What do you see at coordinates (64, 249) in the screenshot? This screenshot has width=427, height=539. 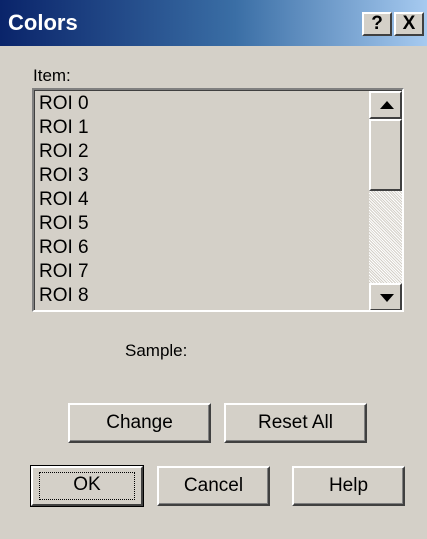 I see `list-item-roi-6: ROI 6` at bounding box center [64, 249].